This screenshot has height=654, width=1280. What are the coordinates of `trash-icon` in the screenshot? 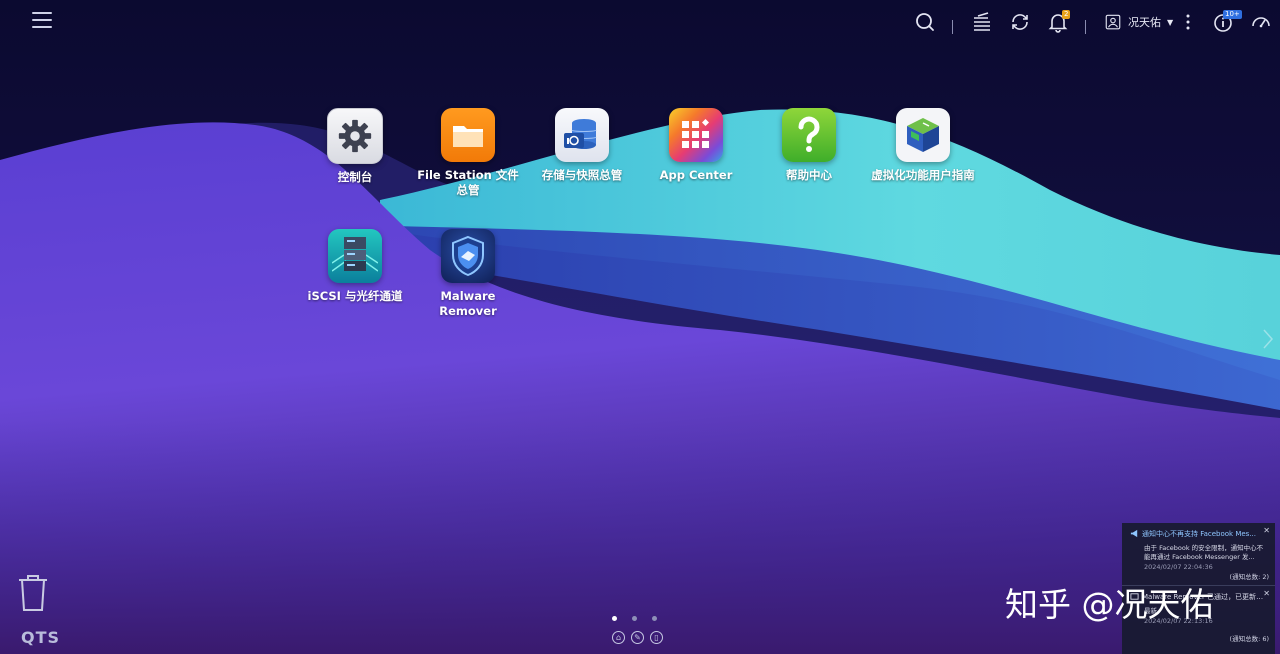 It's located at (33, 594).